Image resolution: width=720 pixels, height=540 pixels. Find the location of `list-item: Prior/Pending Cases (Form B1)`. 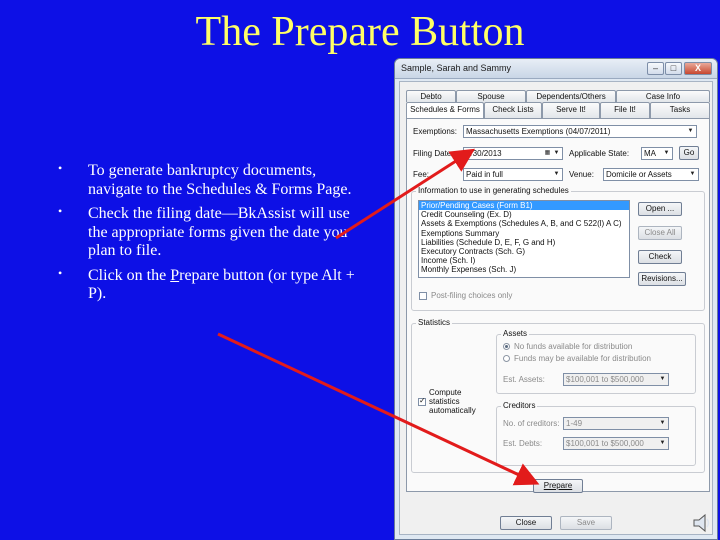

list-item: Prior/Pending Cases (Form B1) is located at coordinates (524, 206).